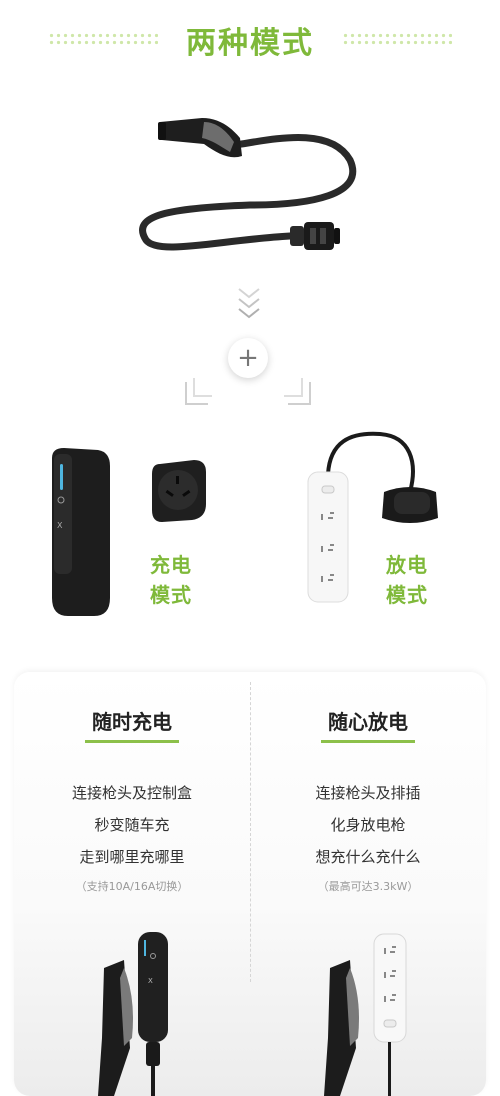 This screenshot has width=500, height=1096. I want to click on chevron-down-icon, so click(249, 306).